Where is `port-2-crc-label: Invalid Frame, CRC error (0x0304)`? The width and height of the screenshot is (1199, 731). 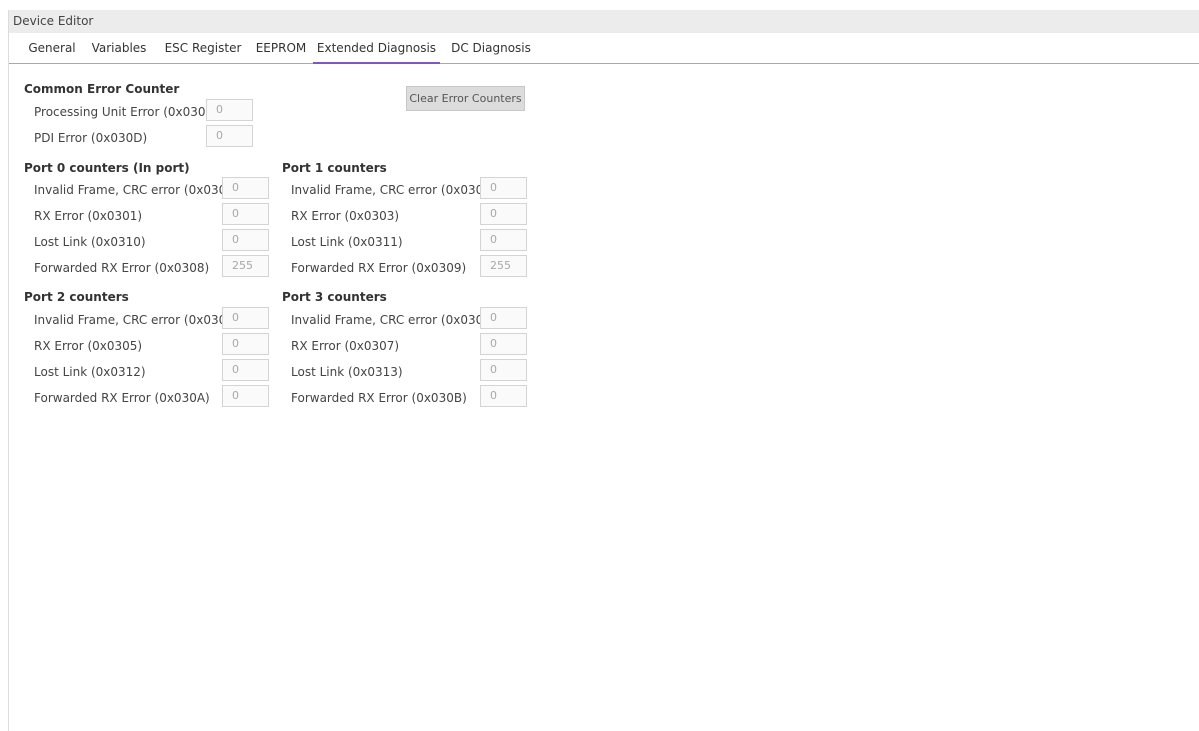 port-2-crc-label: Invalid Frame, CRC error (0x0304) is located at coordinates (136, 320).